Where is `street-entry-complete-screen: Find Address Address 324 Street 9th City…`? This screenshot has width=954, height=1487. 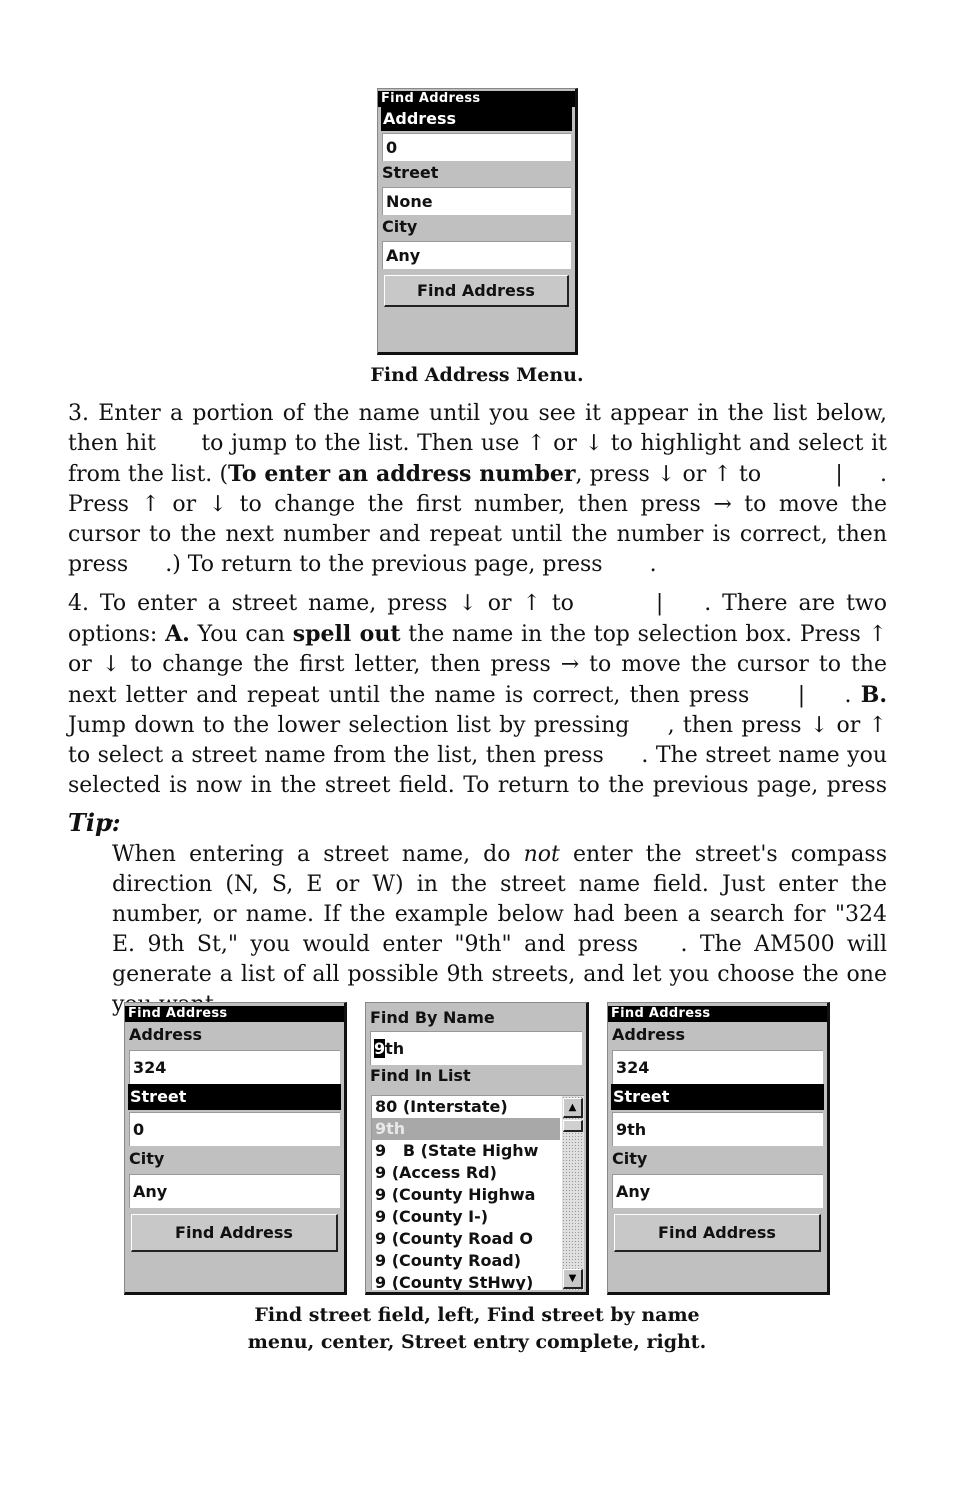 street-entry-complete-screen: Find Address Address 324 Street 9th City… is located at coordinates (718, 1148).